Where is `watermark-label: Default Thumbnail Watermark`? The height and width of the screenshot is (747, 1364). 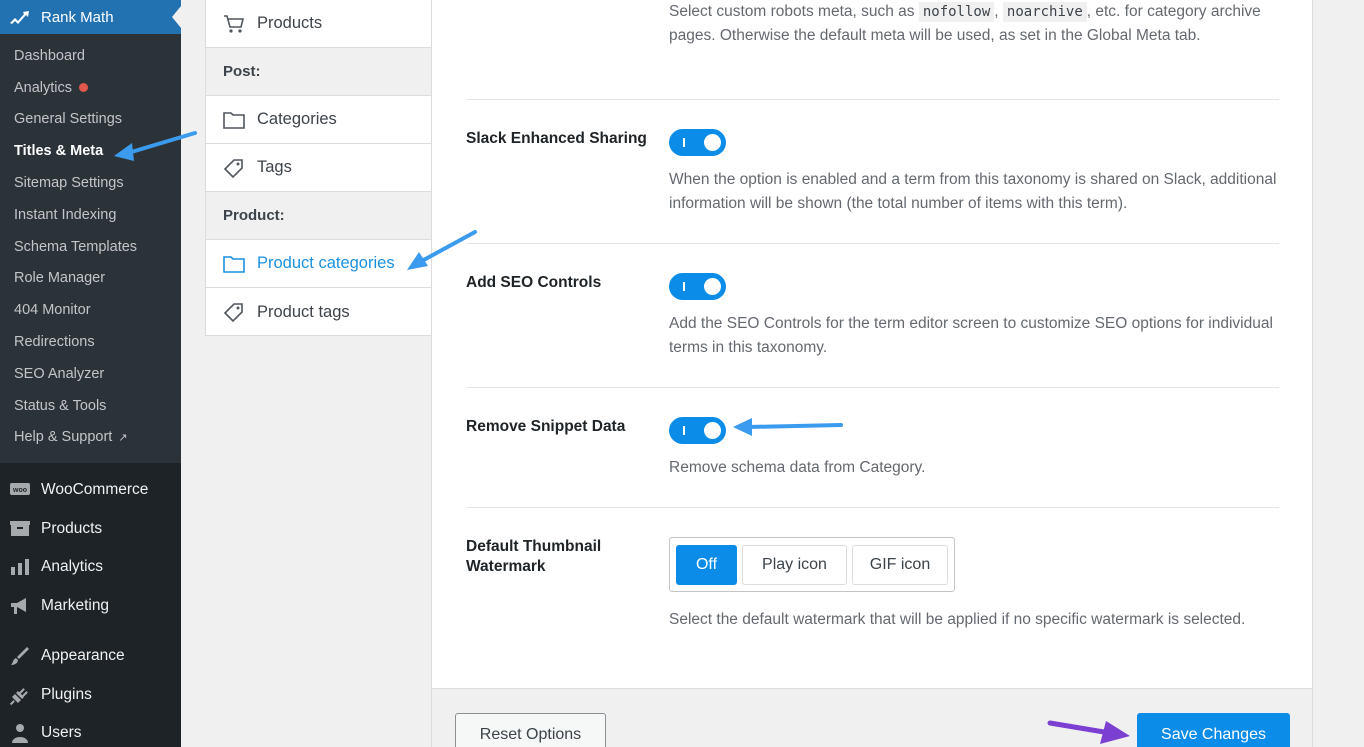
watermark-label: Default Thumbnail Watermark is located at coordinates (534, 556).